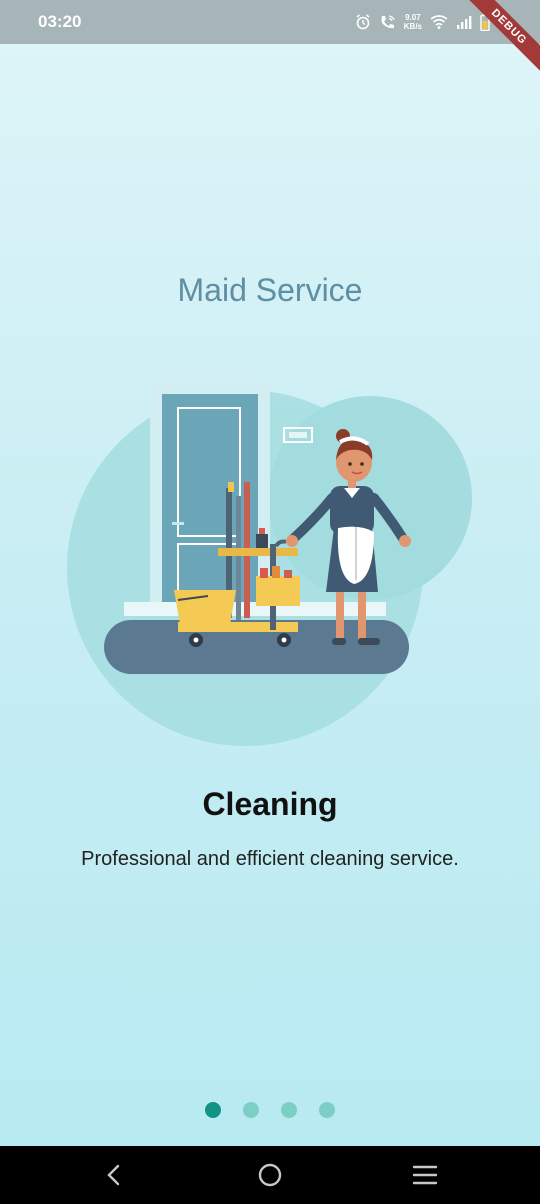 This screenshot has height=1204, width=540. I want to click on system-nav-bar, so click(270, 1175).